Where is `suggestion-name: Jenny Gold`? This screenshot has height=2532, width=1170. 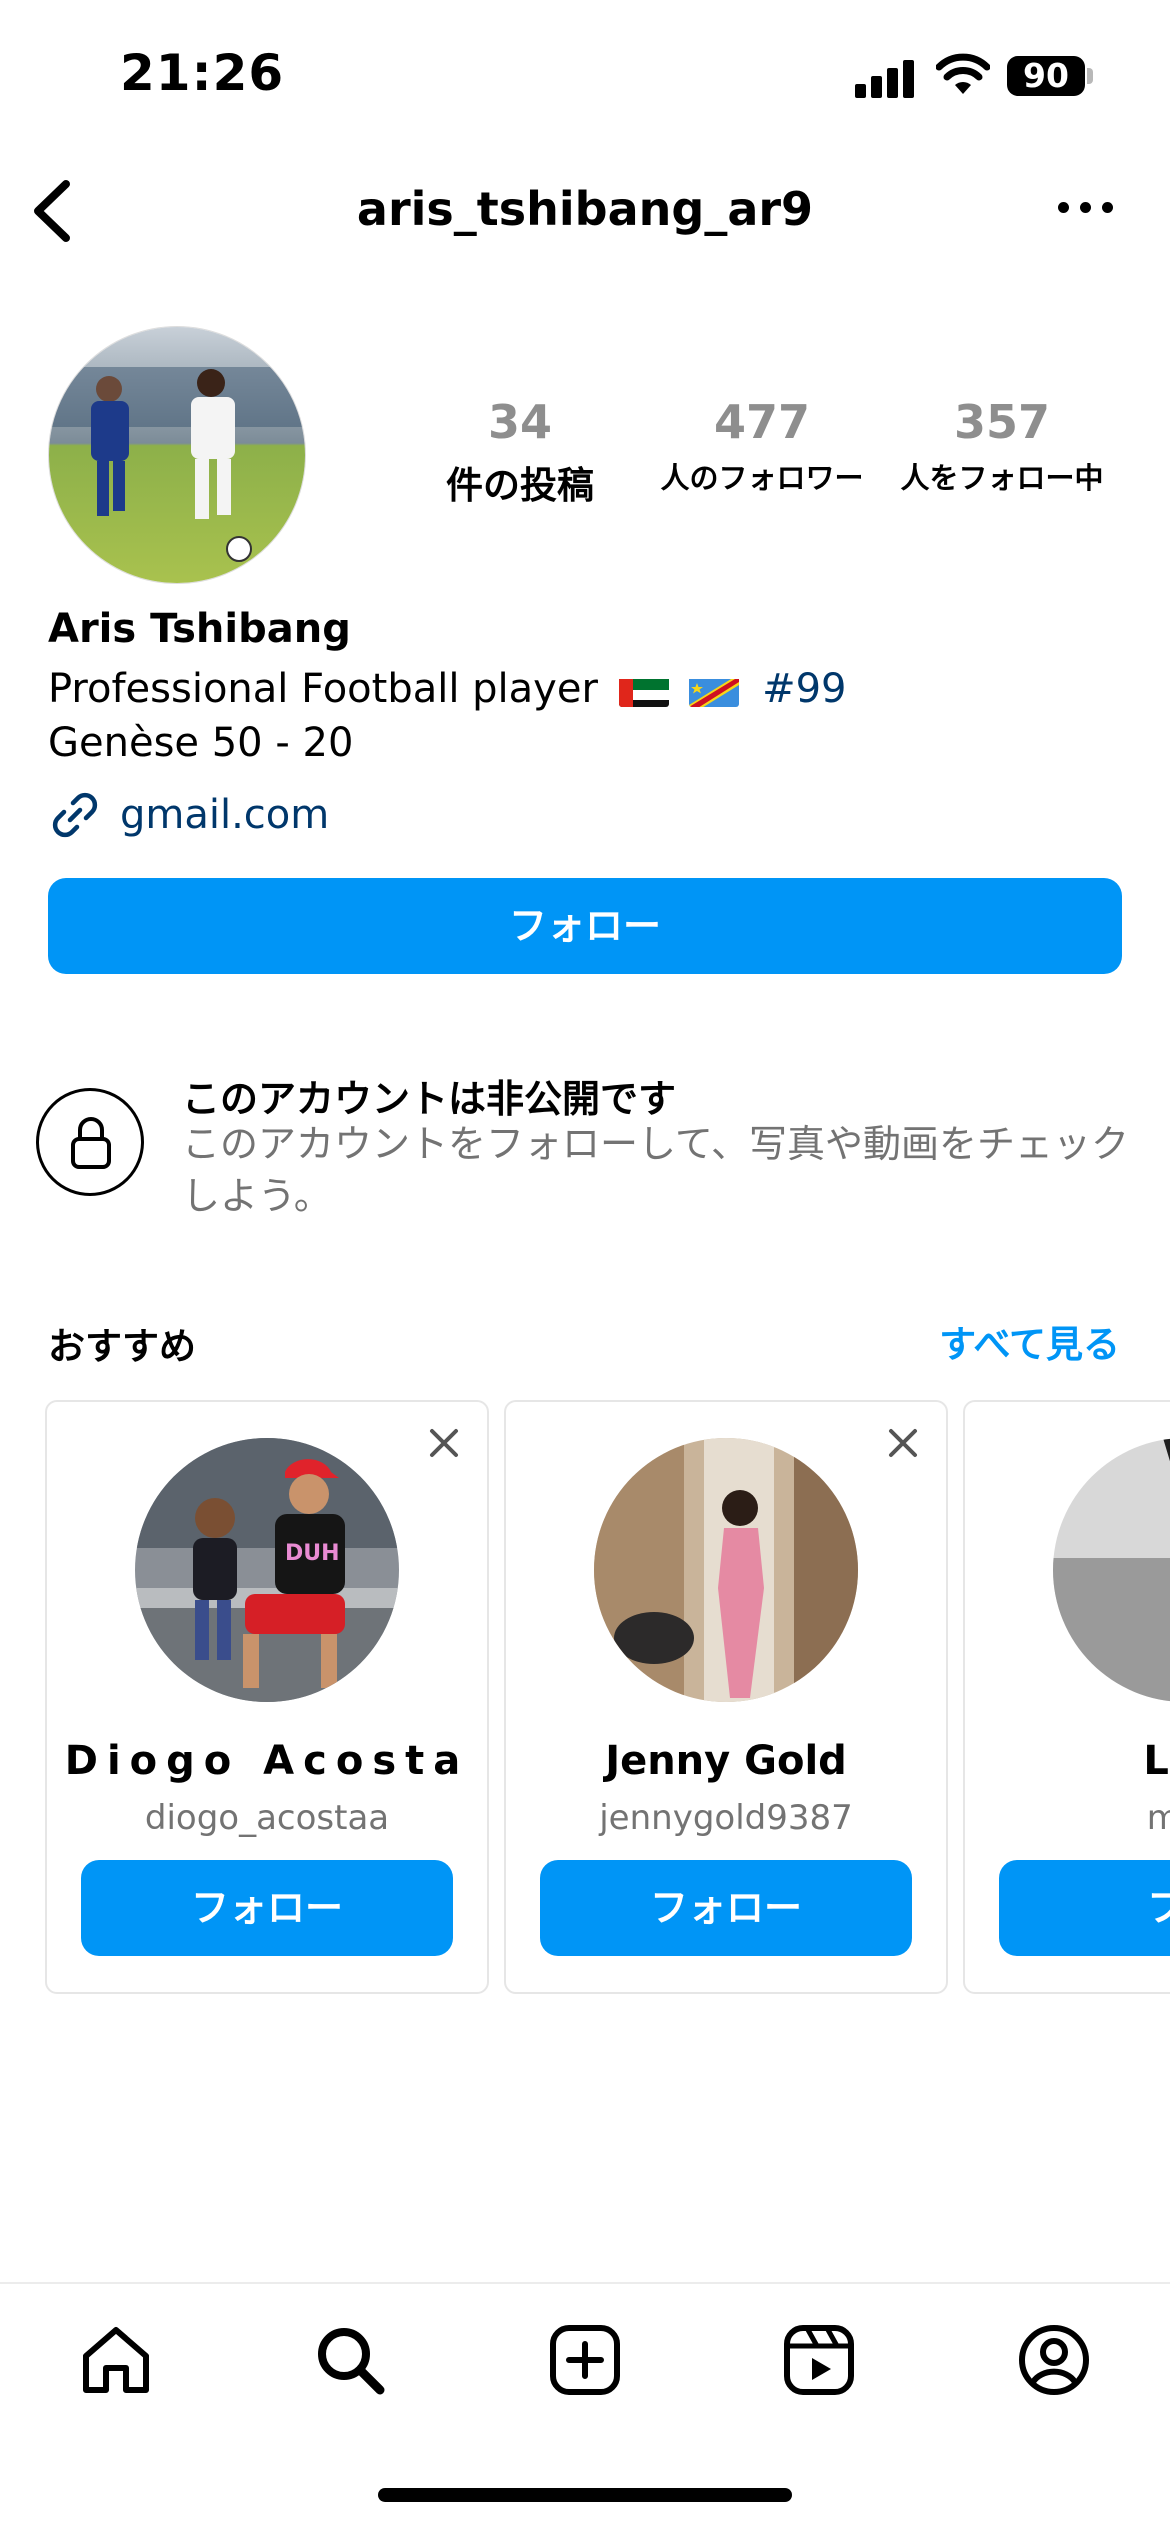
suggestion-name: Jenny Gold is located at coordinates (726, 1761).